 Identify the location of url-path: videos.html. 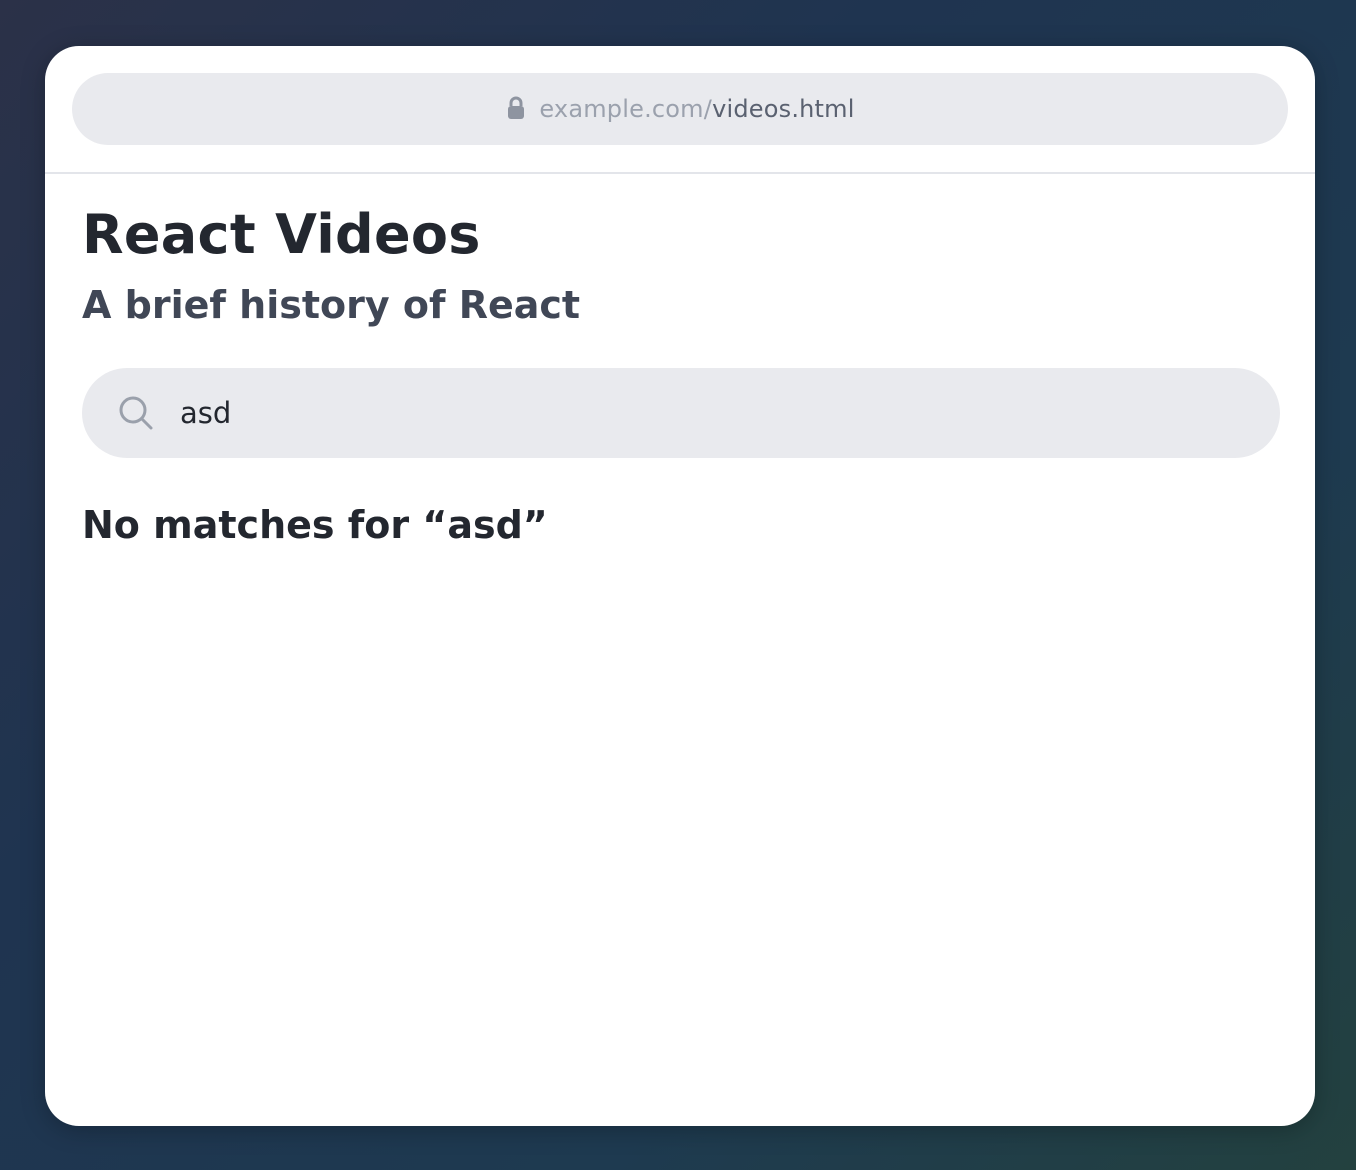
(783, 109).